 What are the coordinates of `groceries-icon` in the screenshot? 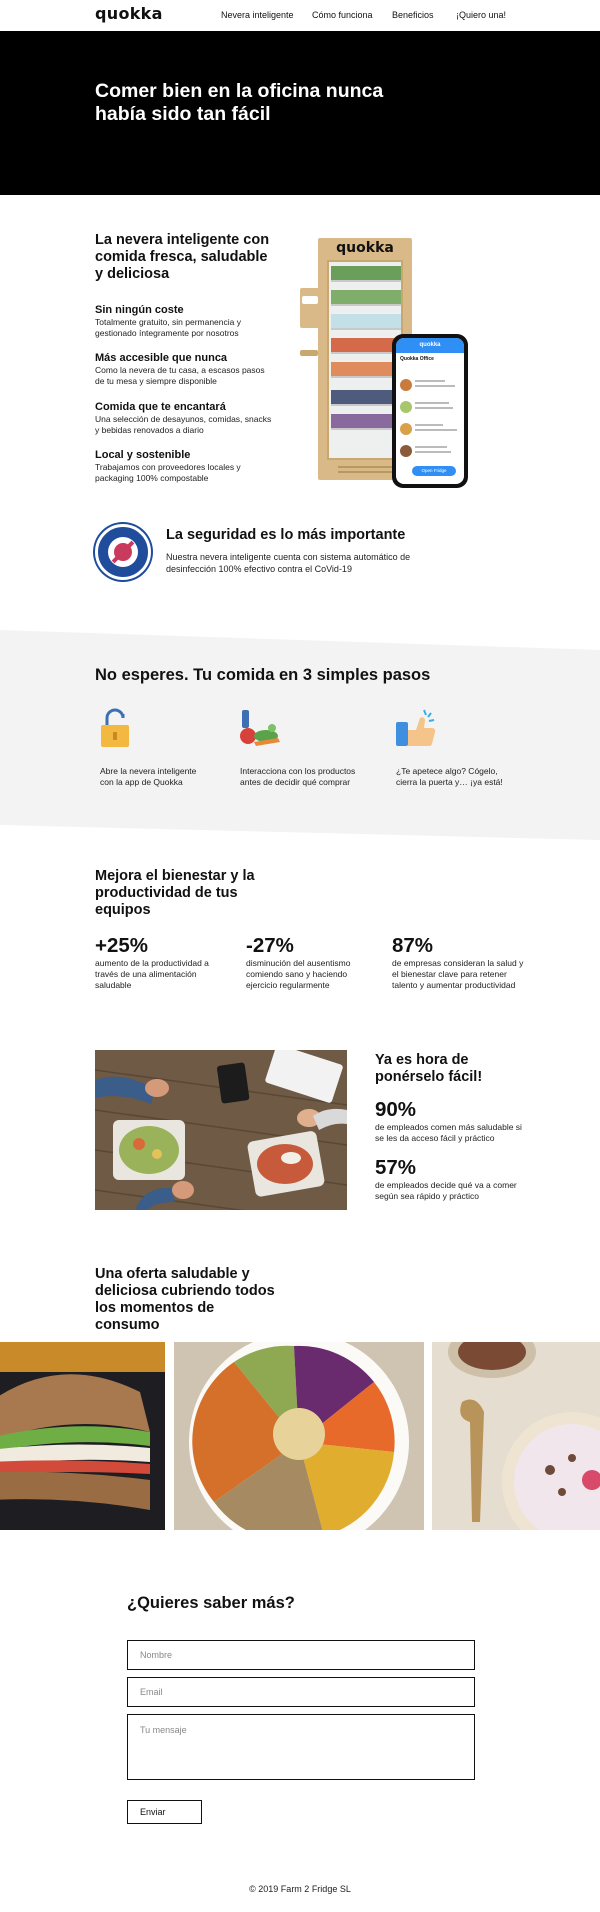 It's located at (260, 728).